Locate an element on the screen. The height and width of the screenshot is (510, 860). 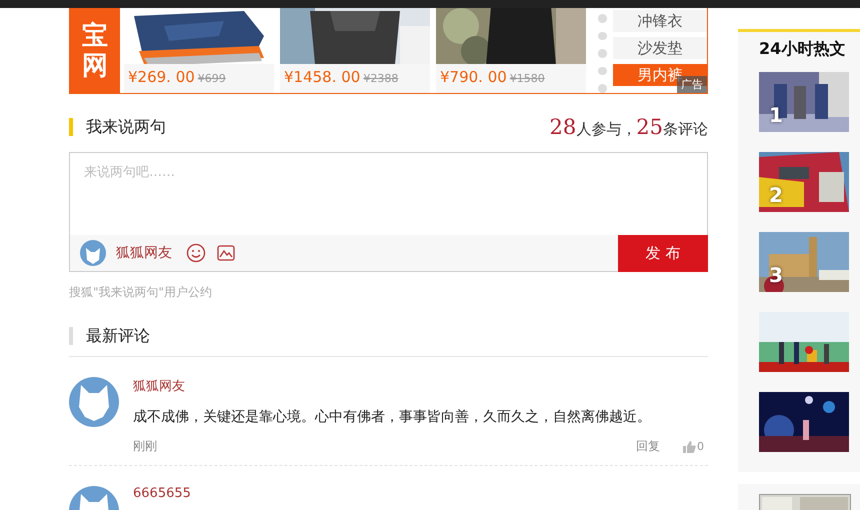
price: ¥1458. 00 is located at coordinates (322, 77).